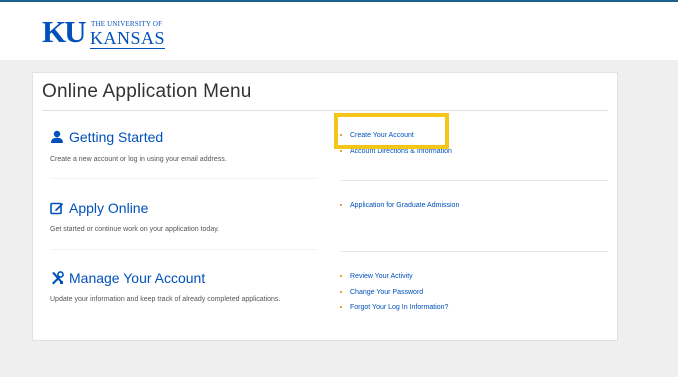 The image size is (678, 377). Describe the element at coordinates (57, 136) in the screenshot. I see `user-icon` at that location.